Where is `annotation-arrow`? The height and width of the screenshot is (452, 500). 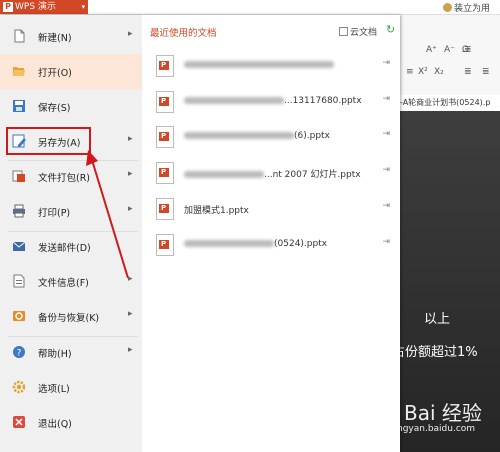
annotation-arrow is located at coordinates (107, 214).